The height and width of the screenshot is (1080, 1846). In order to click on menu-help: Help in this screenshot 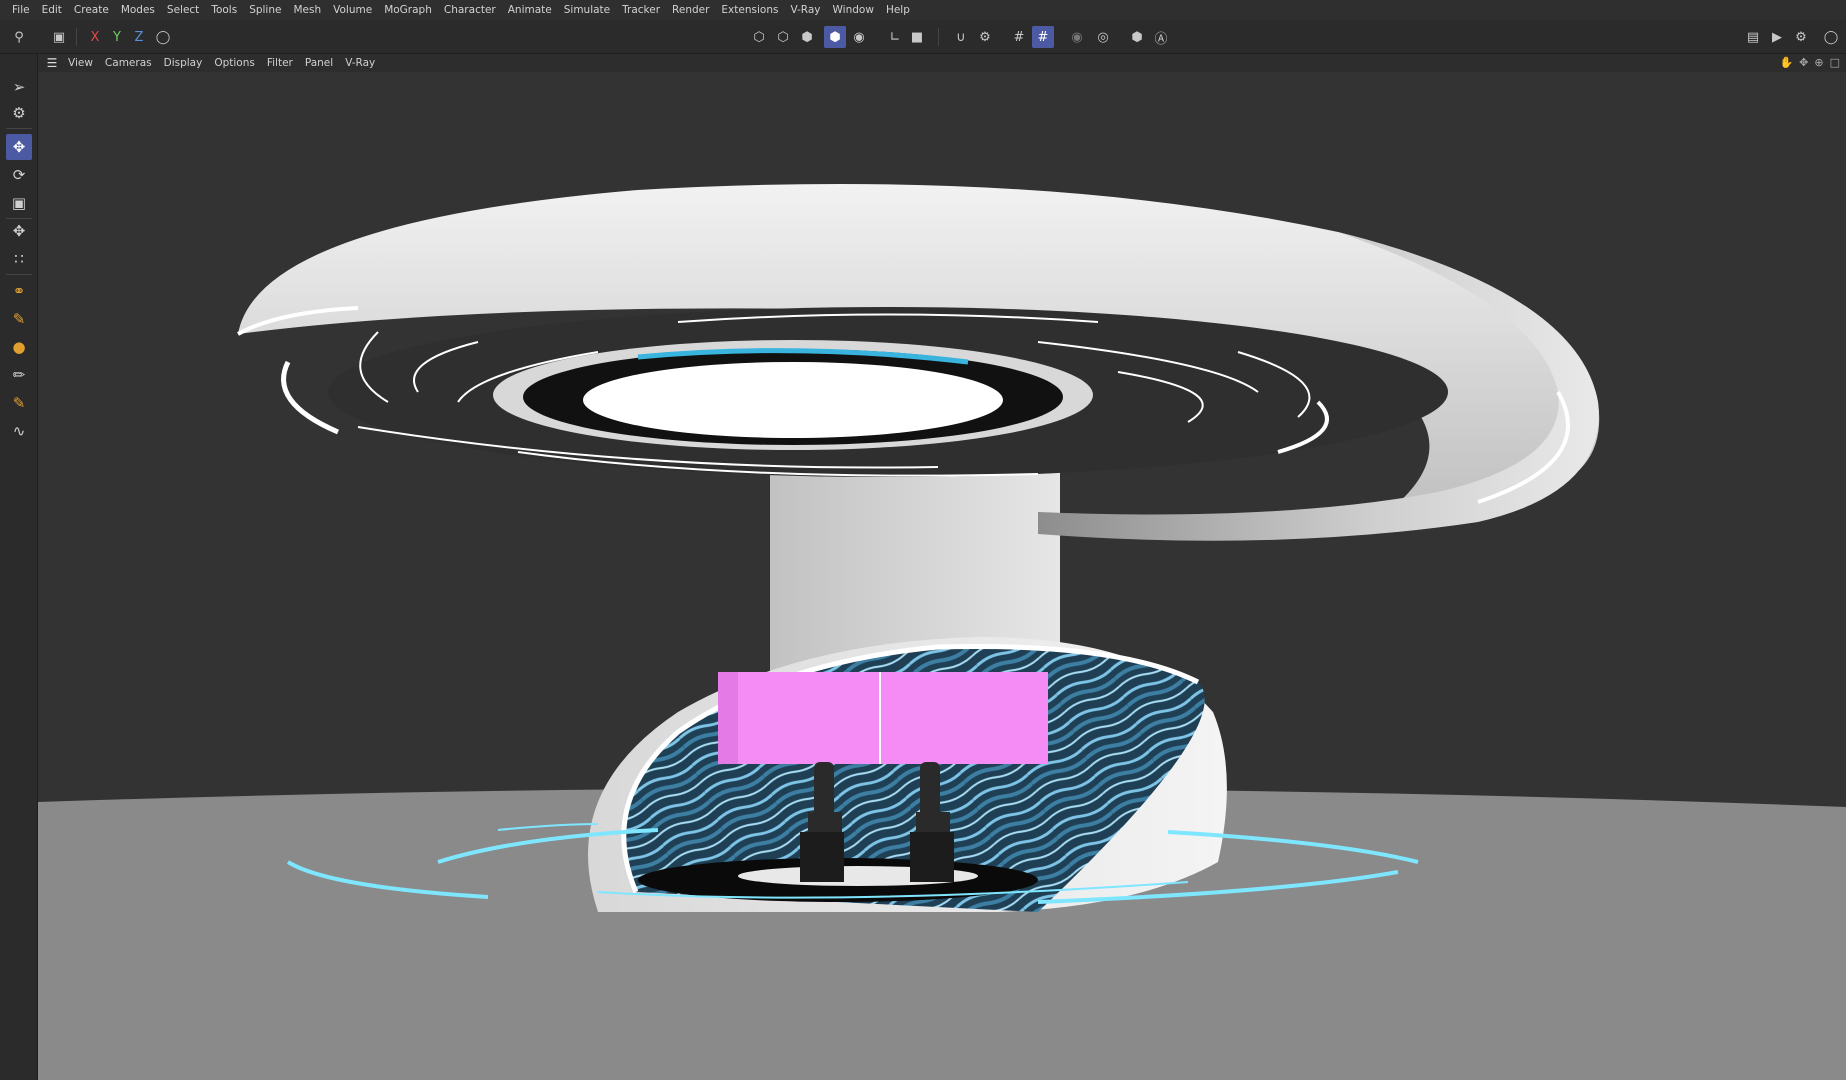, I will do `click(898, 10)`.